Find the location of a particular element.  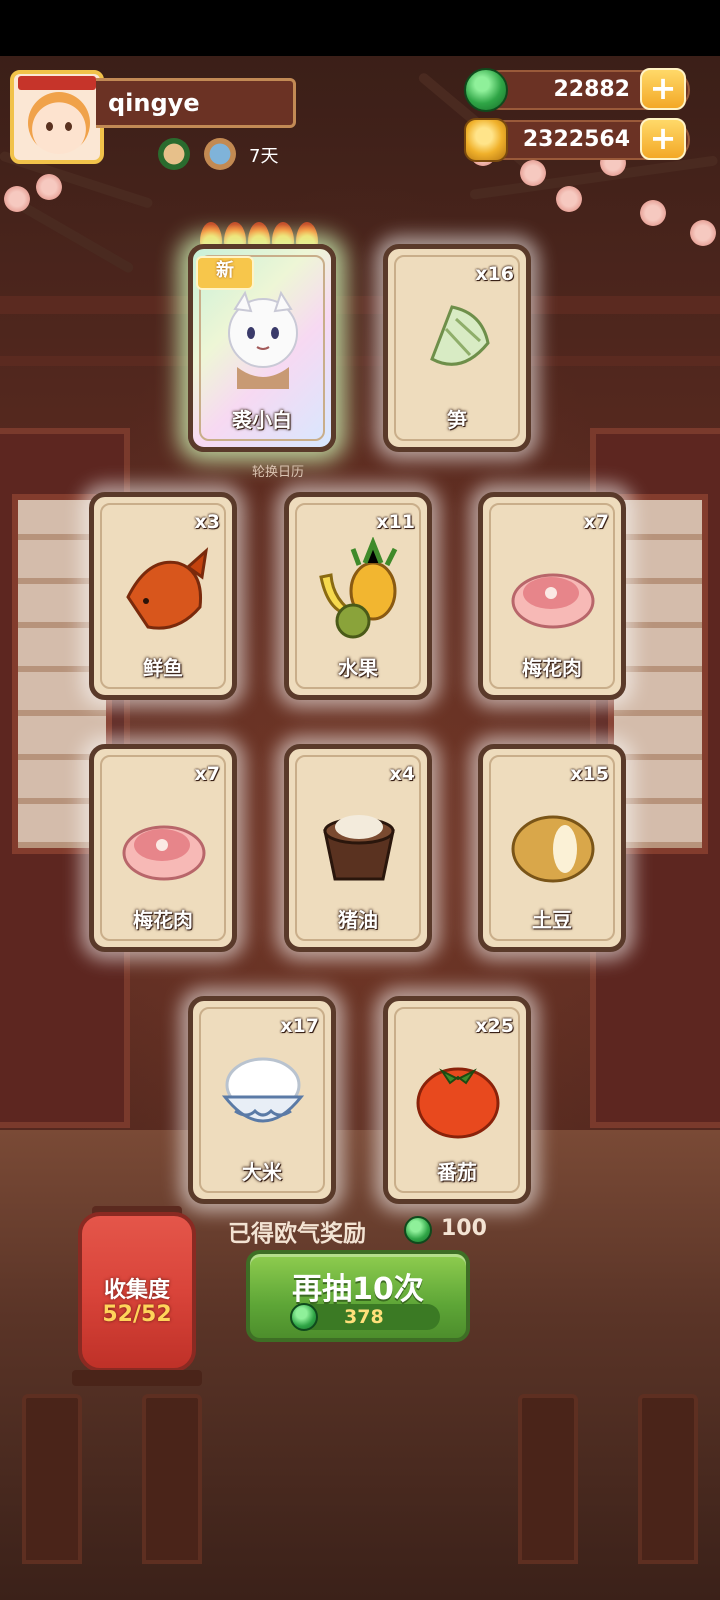

card-name: 笋 is located at coordinates (457, 420).